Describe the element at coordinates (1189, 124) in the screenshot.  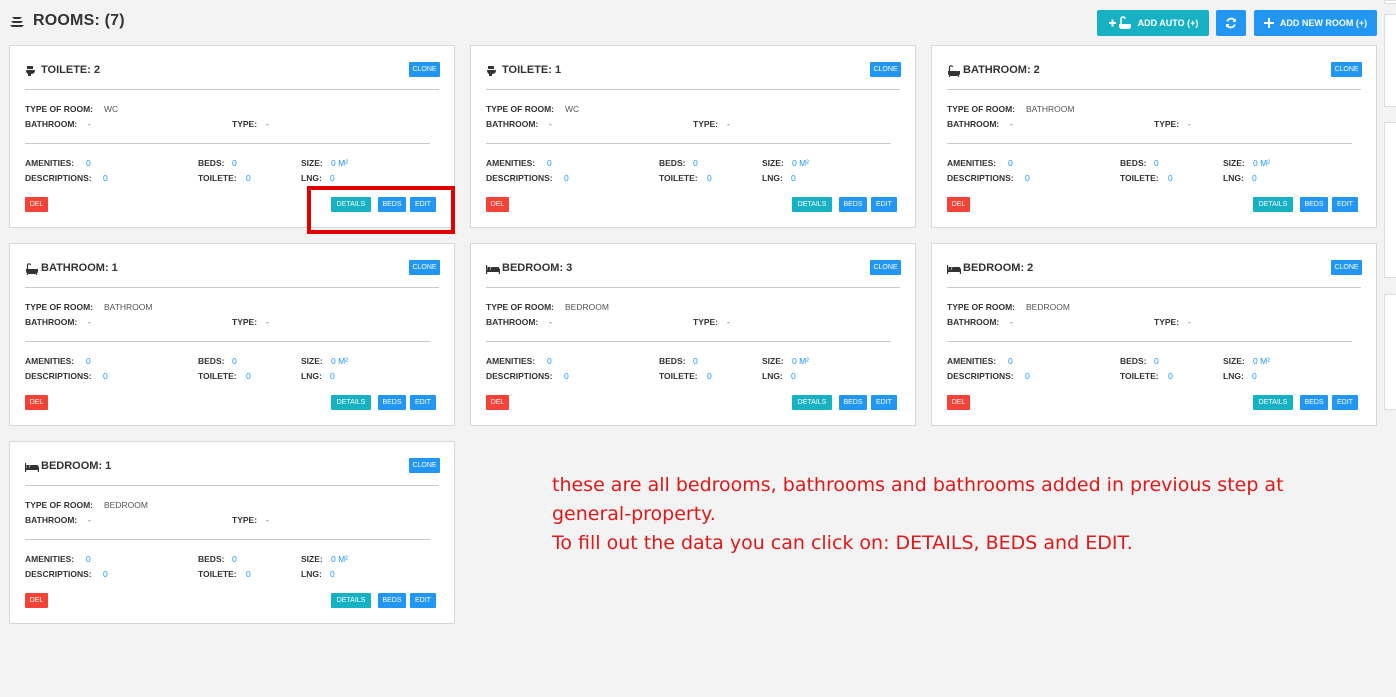
I see `type-value: -` at that location.